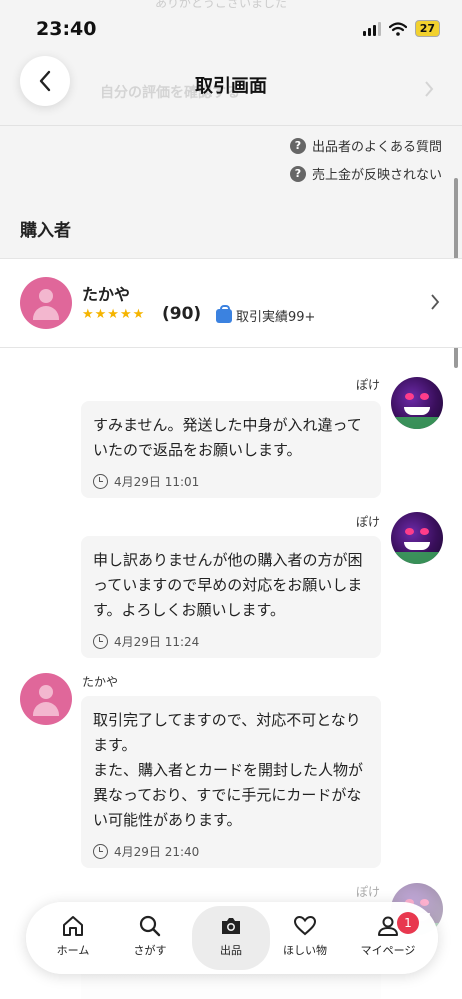 The image size is (462, 999). What do you see at coordinates (408, 923) in the screenshot?
I see `notification-badge: 1` at bounding box center [408, 923].